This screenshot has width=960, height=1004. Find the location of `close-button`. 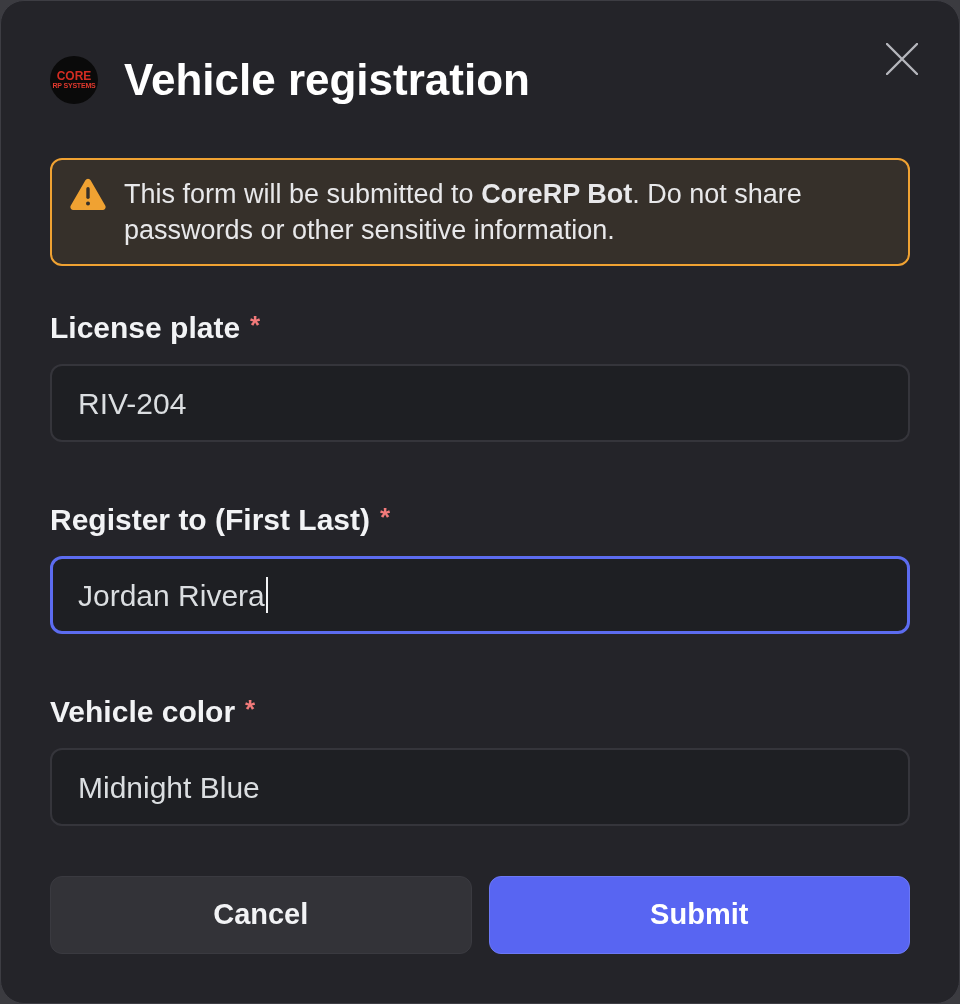

close-button is located at coordinates (902, 59).